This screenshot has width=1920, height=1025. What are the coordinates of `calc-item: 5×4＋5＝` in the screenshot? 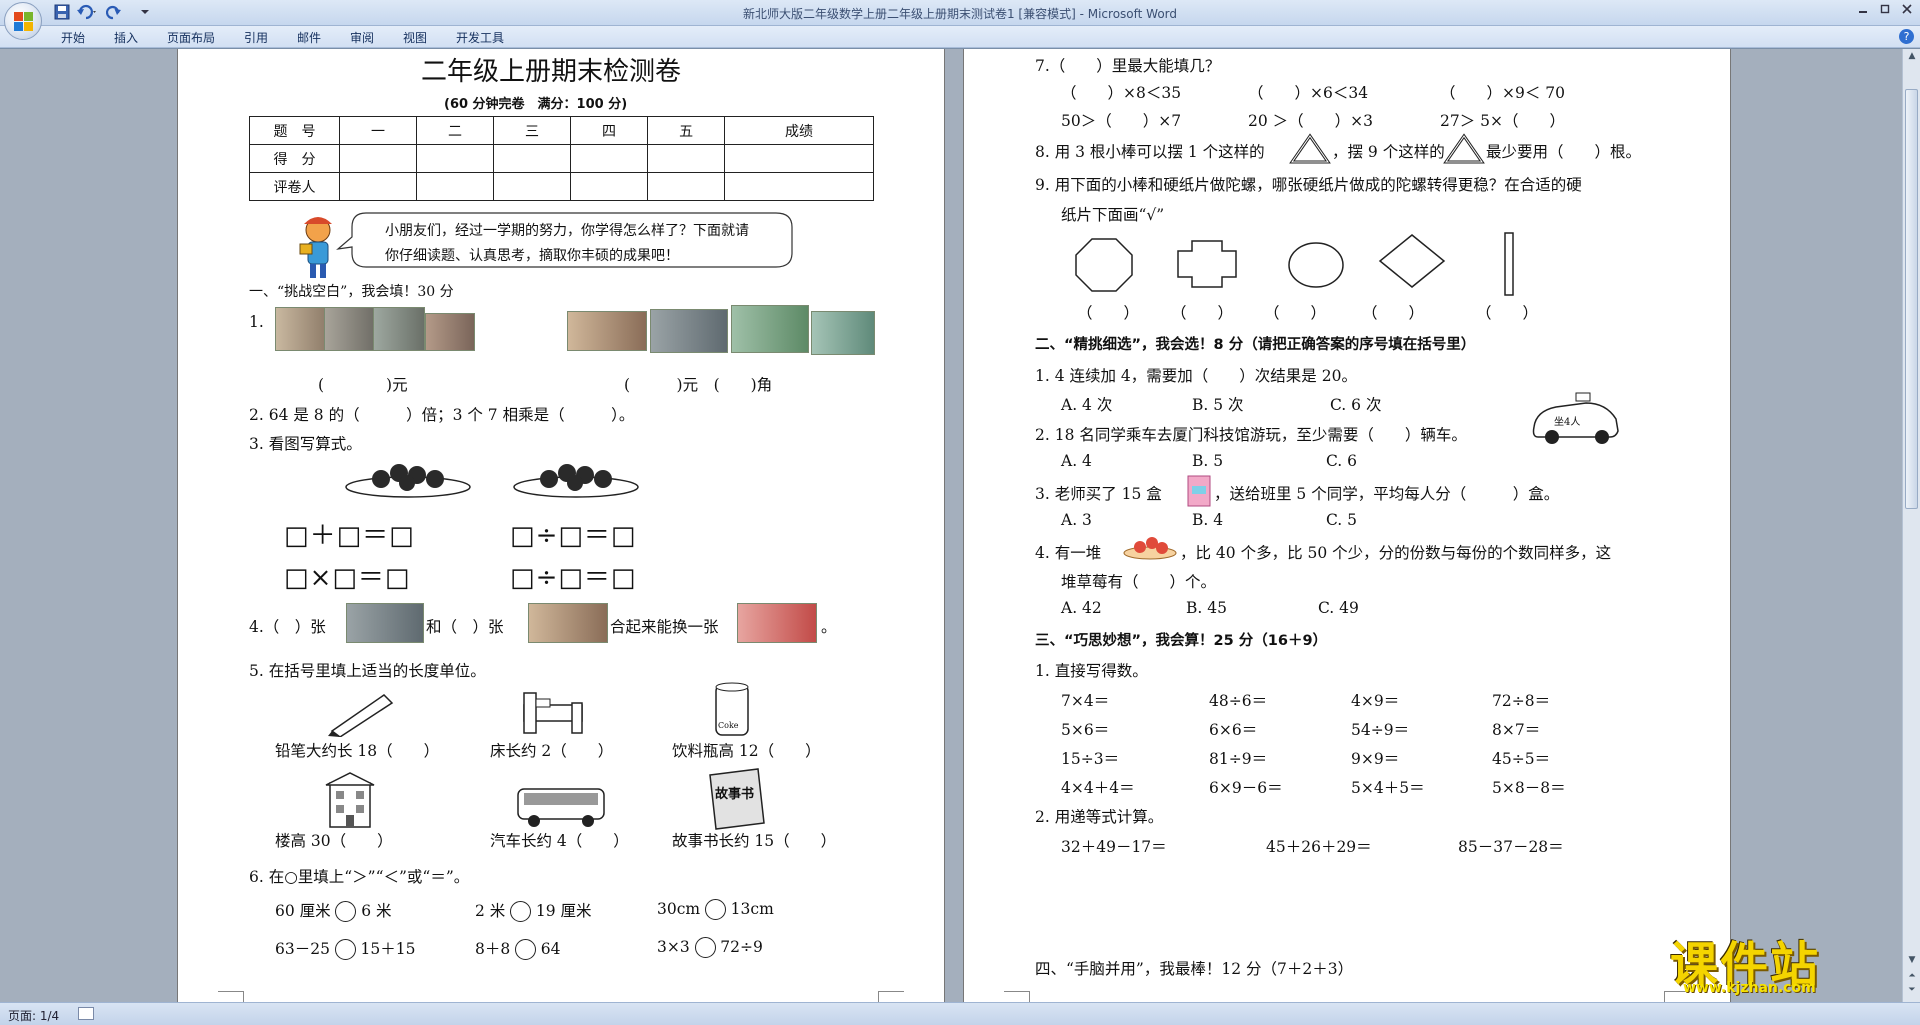 It's located at (1388, 788).